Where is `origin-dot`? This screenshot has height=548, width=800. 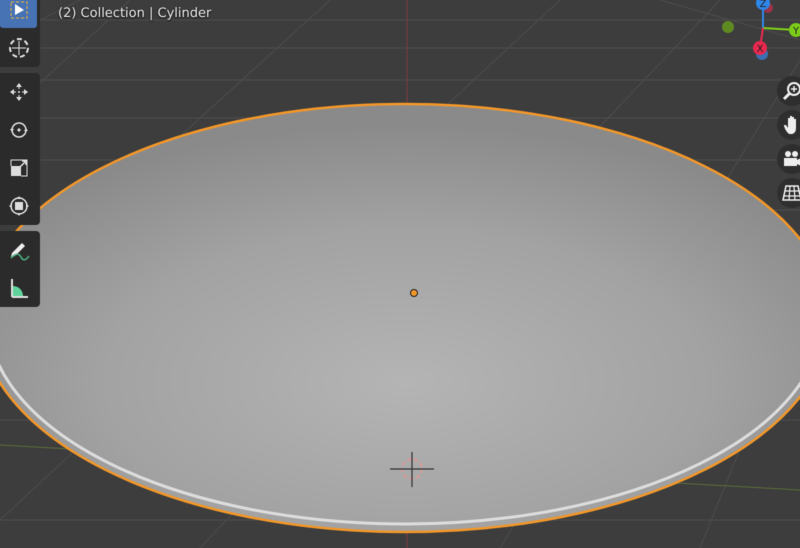 origin-dot is located at coordinates (414, 293).